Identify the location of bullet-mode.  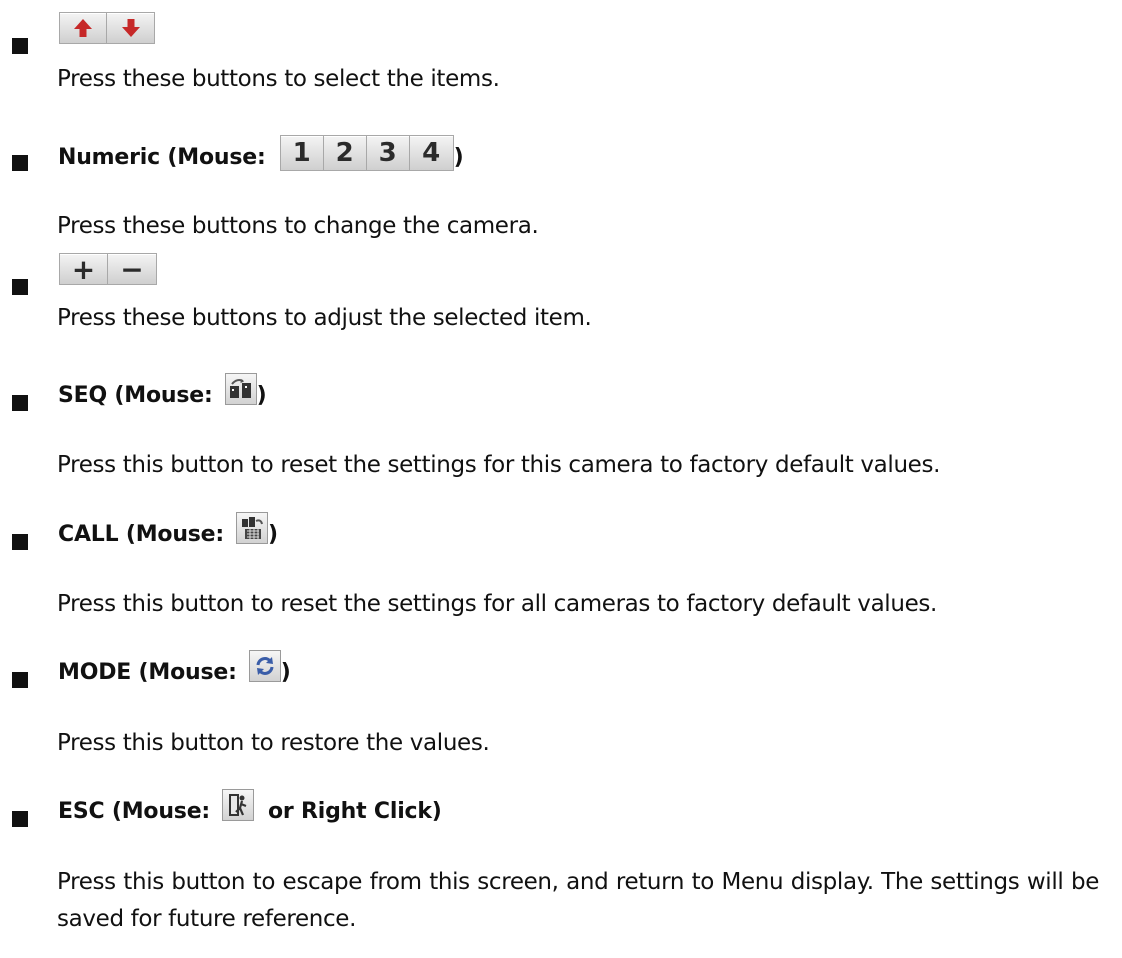
(20, 680).